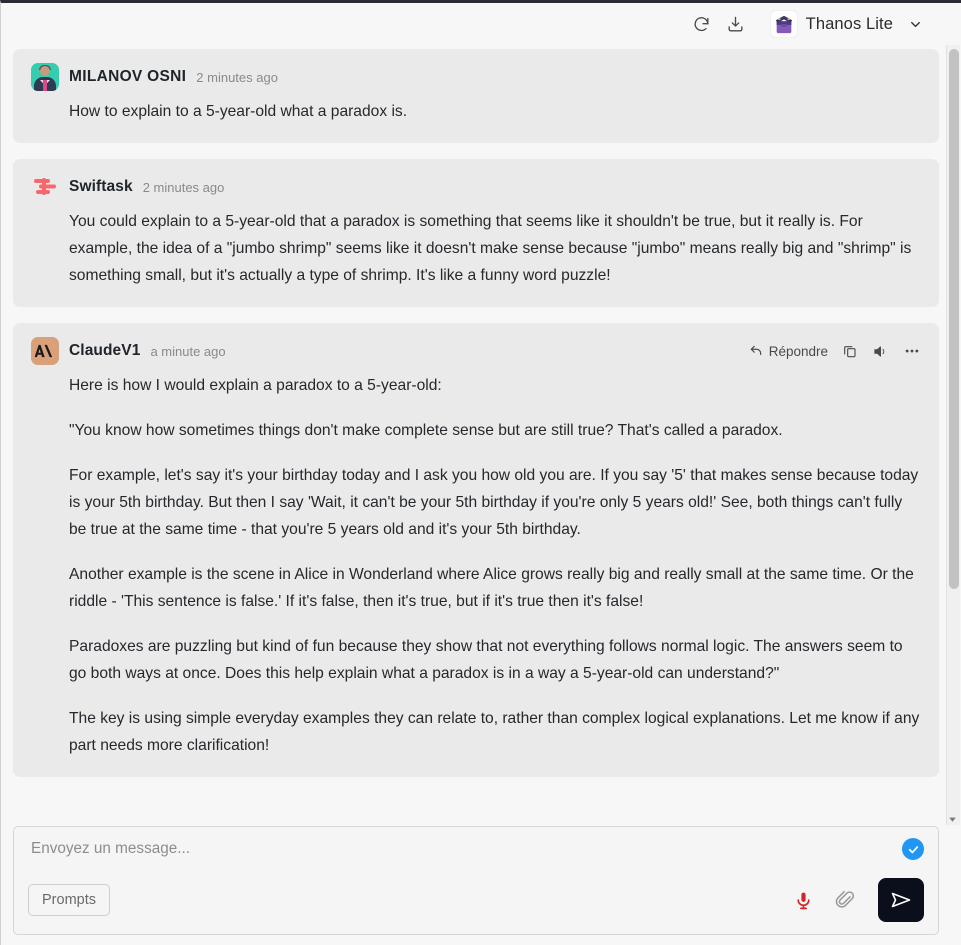 This screenshot has width=961, height=945. What do you see at coordinates (880, 351) in the screenshot?
I see `speaker-icon` at bounding box center [880, 351].